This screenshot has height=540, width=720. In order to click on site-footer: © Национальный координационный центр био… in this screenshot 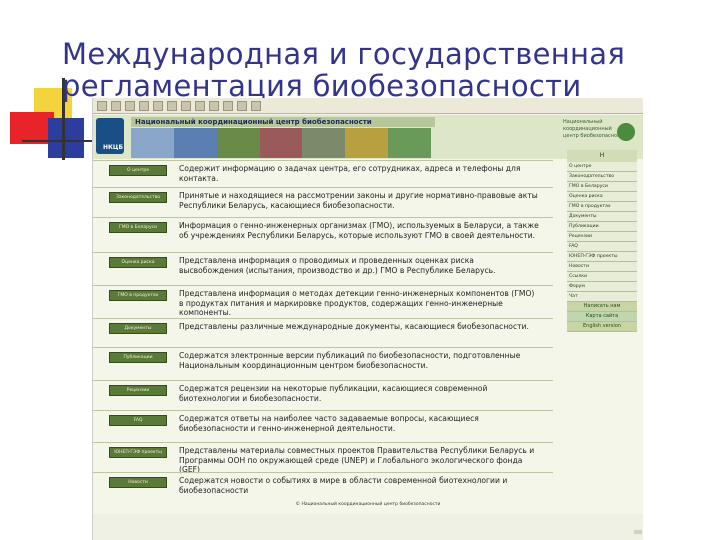, I will do `click(368, 504)`.